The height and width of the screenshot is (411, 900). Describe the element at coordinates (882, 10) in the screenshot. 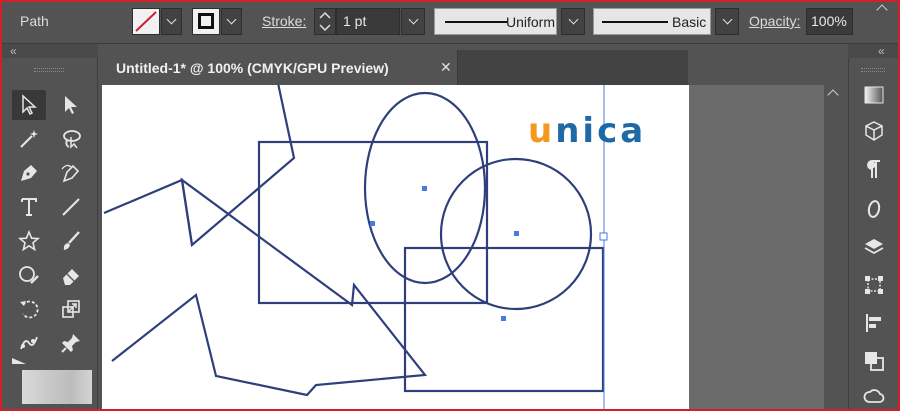

I see `chevron-up-icon` at that location.